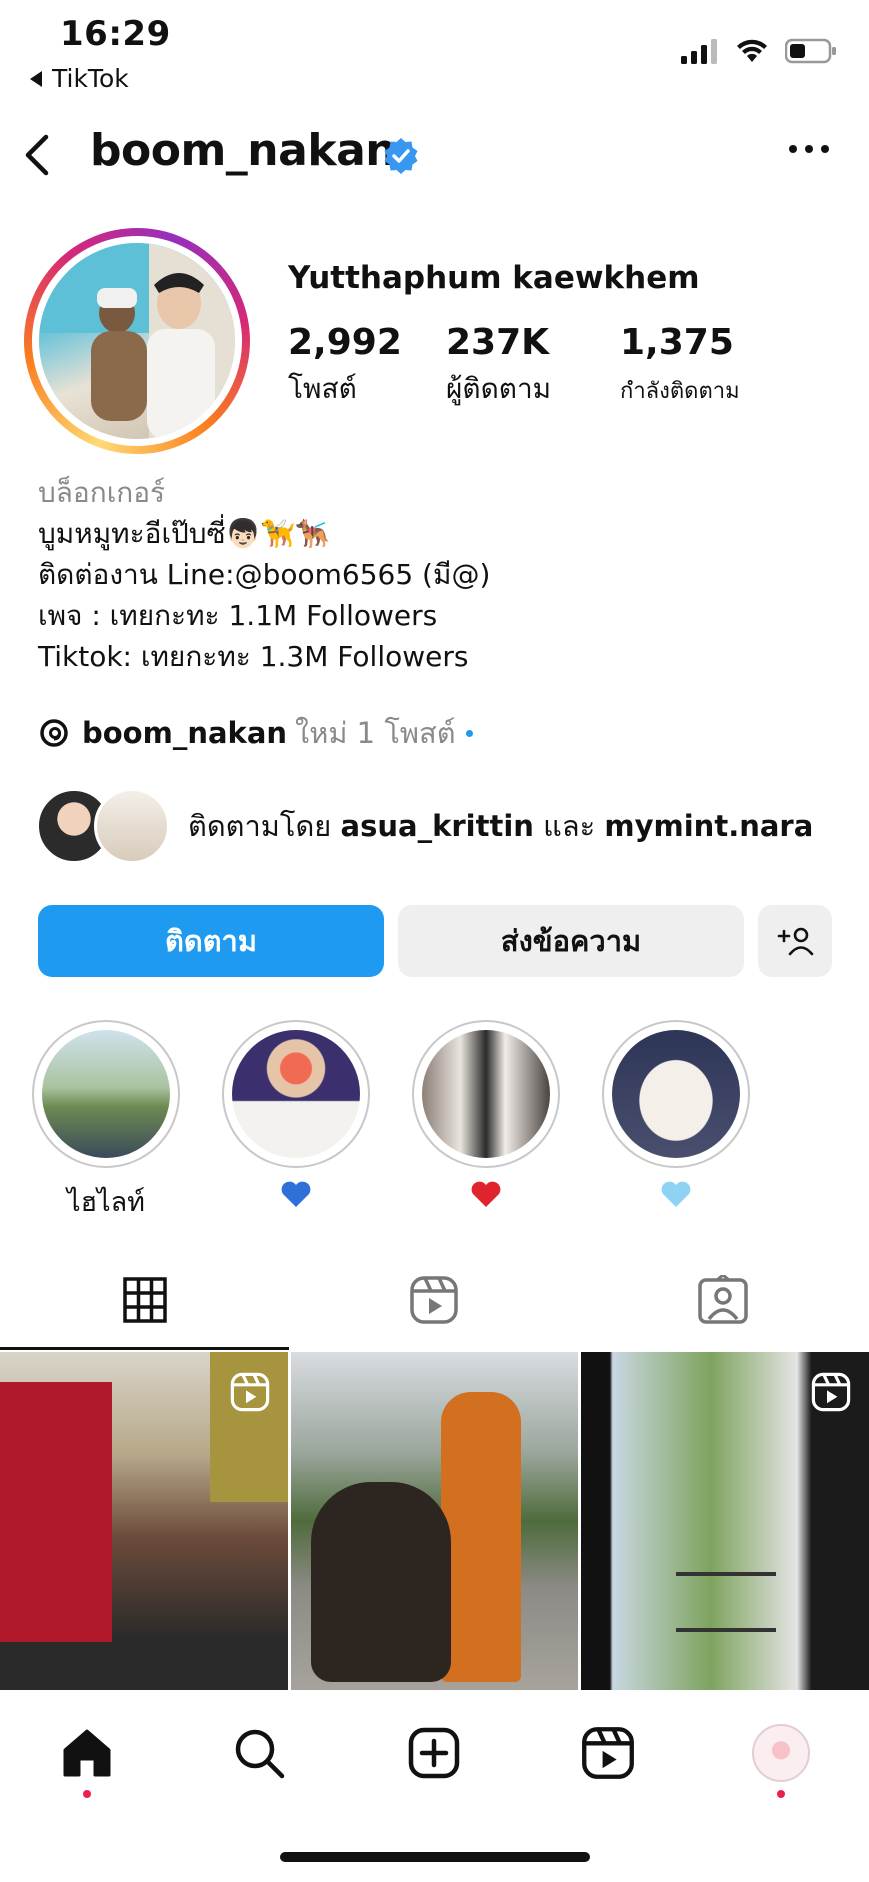 This screenshot has height=1882, width=869. I want to click on nav-home, so click(87, 1753).